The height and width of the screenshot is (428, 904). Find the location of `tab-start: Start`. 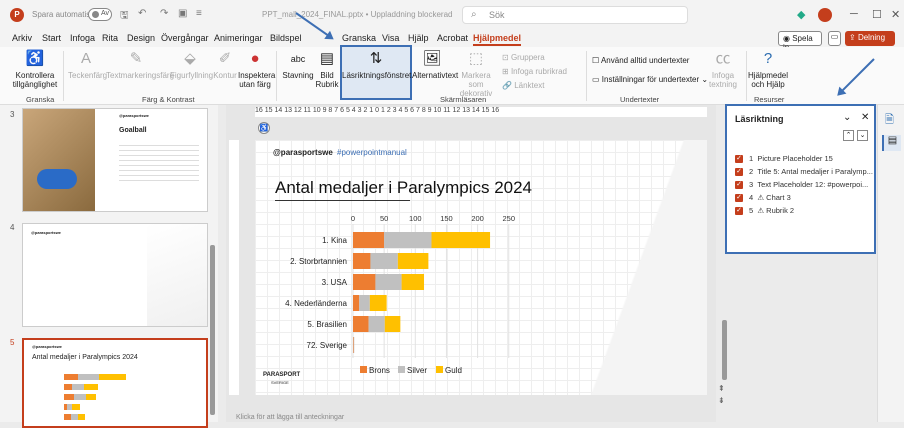

tab-start: Start is located at coordinates (51, 38).